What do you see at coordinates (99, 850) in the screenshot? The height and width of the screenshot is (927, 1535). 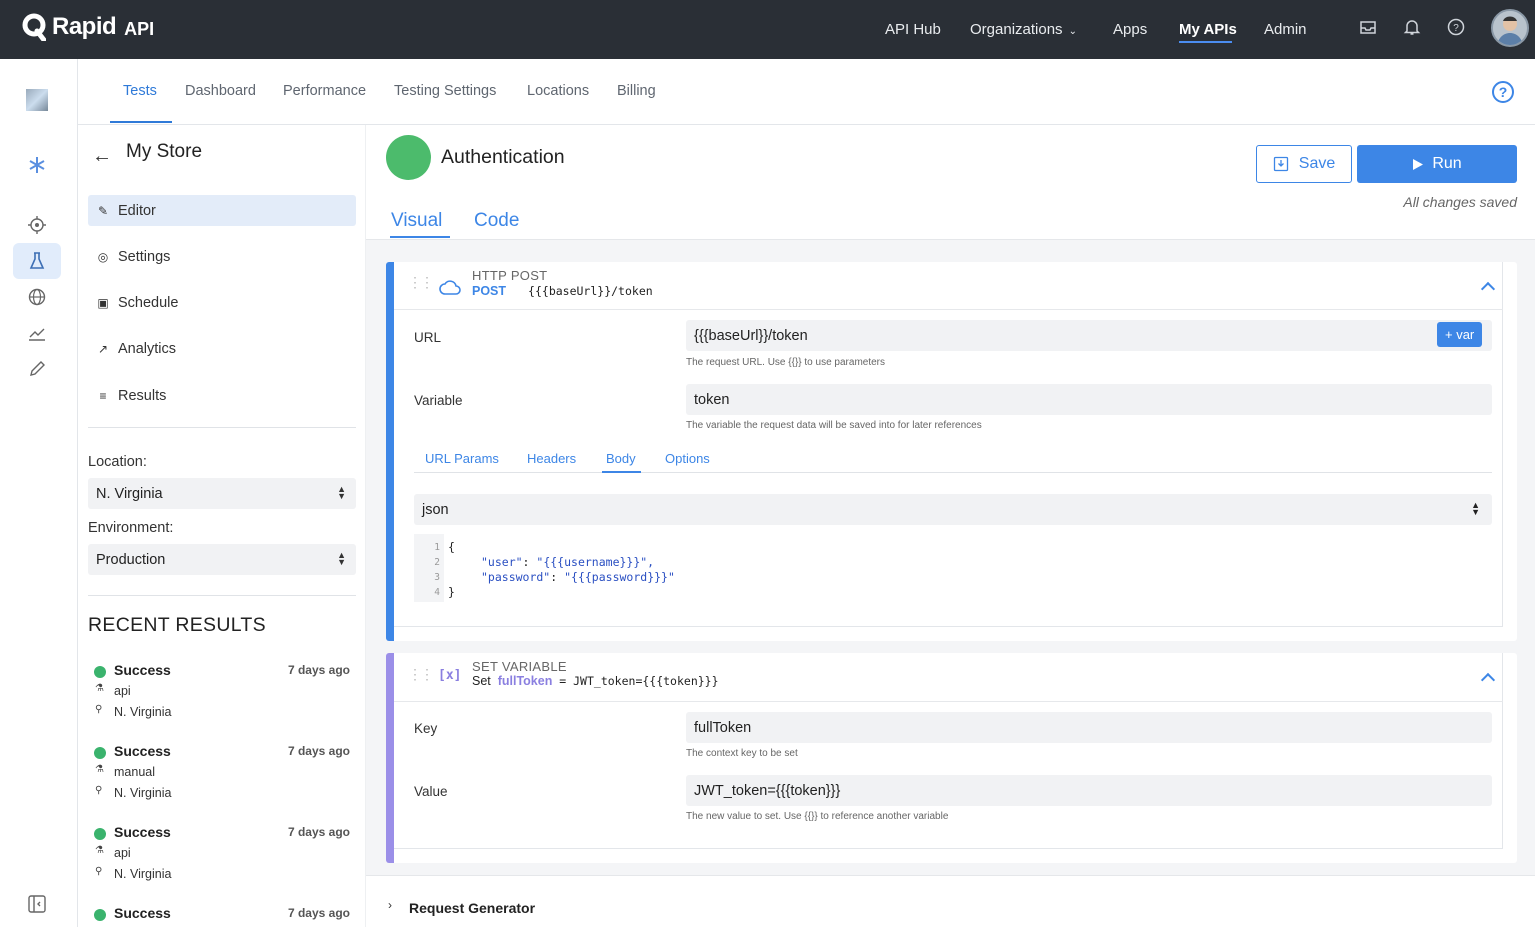 I see `trigger-icon: ⚗` at bounding box center [99, 850].